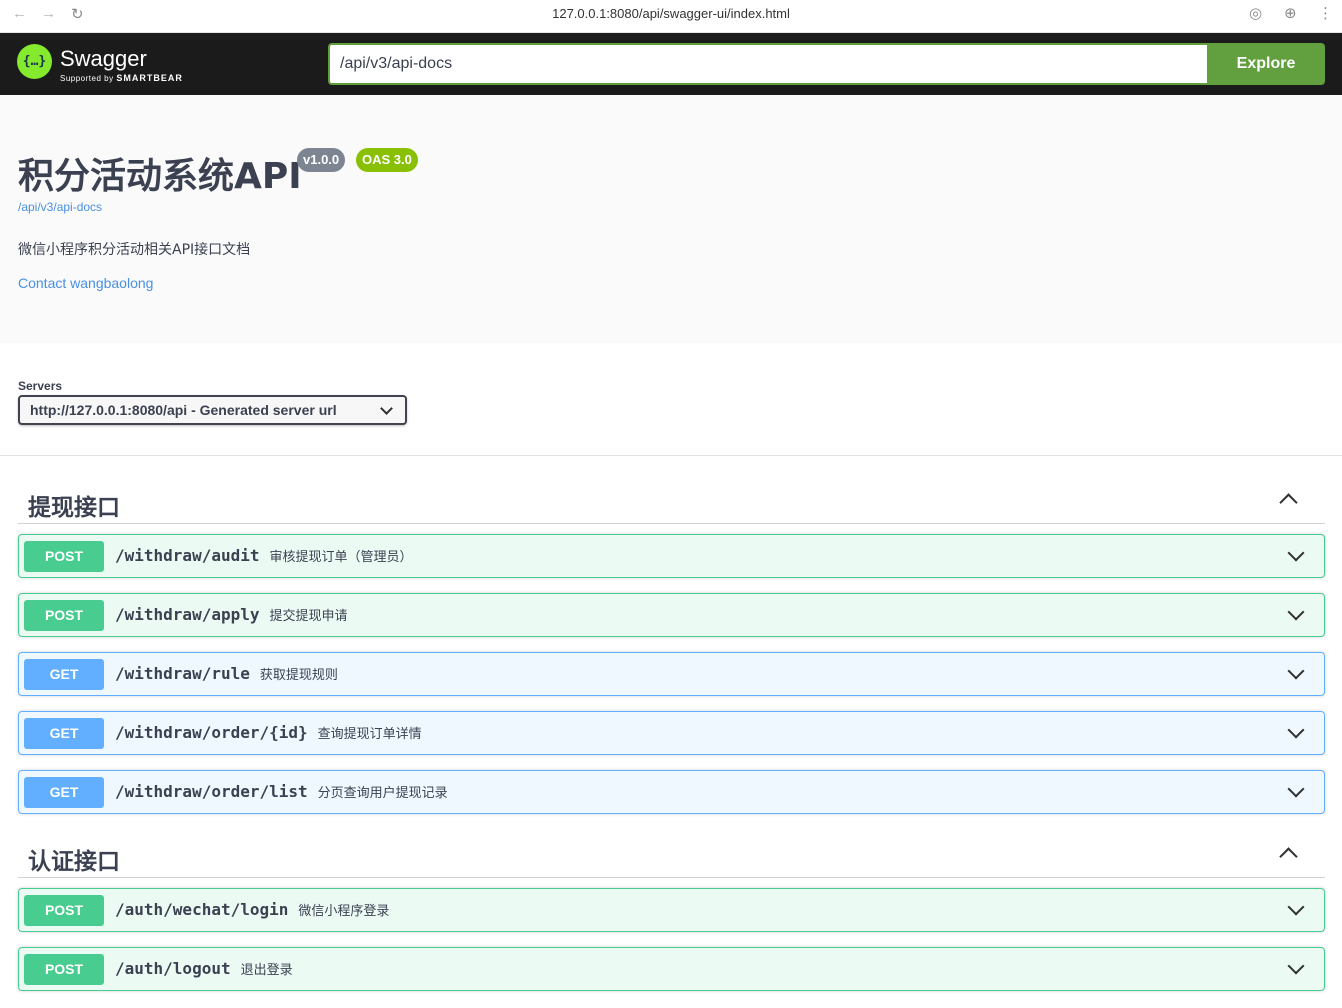  Describe the element at coordinates (1290, 13) in the screenshot. I see `add-icon: ⊕` at that location.